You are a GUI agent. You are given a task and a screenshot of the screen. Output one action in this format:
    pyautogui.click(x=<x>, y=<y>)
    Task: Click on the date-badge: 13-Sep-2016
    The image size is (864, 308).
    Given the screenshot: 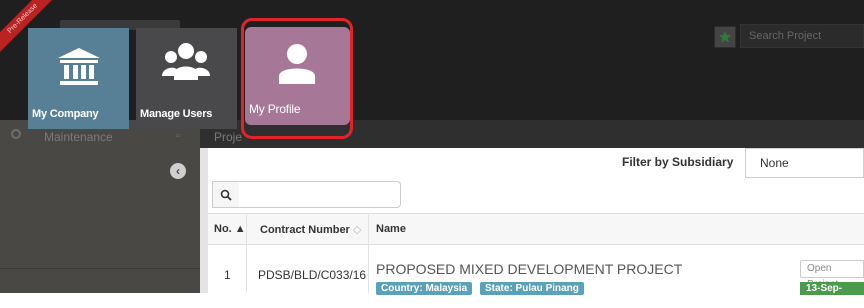 What is the action you would take?
    pyautogui.click(x=832, y=294)
    